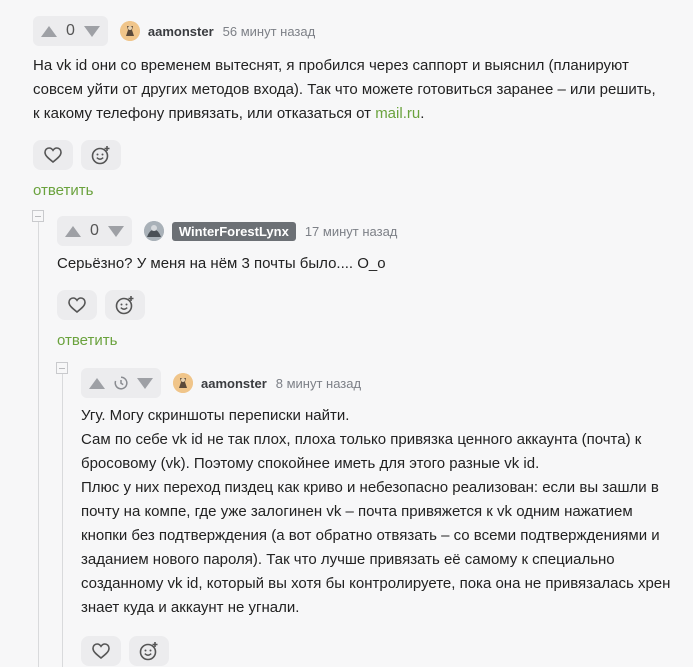 The image size is (693, 667). Describe the element at coordinates (269, 31) in the screenshot. I see `comment-time: 56 минут назад` at that location.